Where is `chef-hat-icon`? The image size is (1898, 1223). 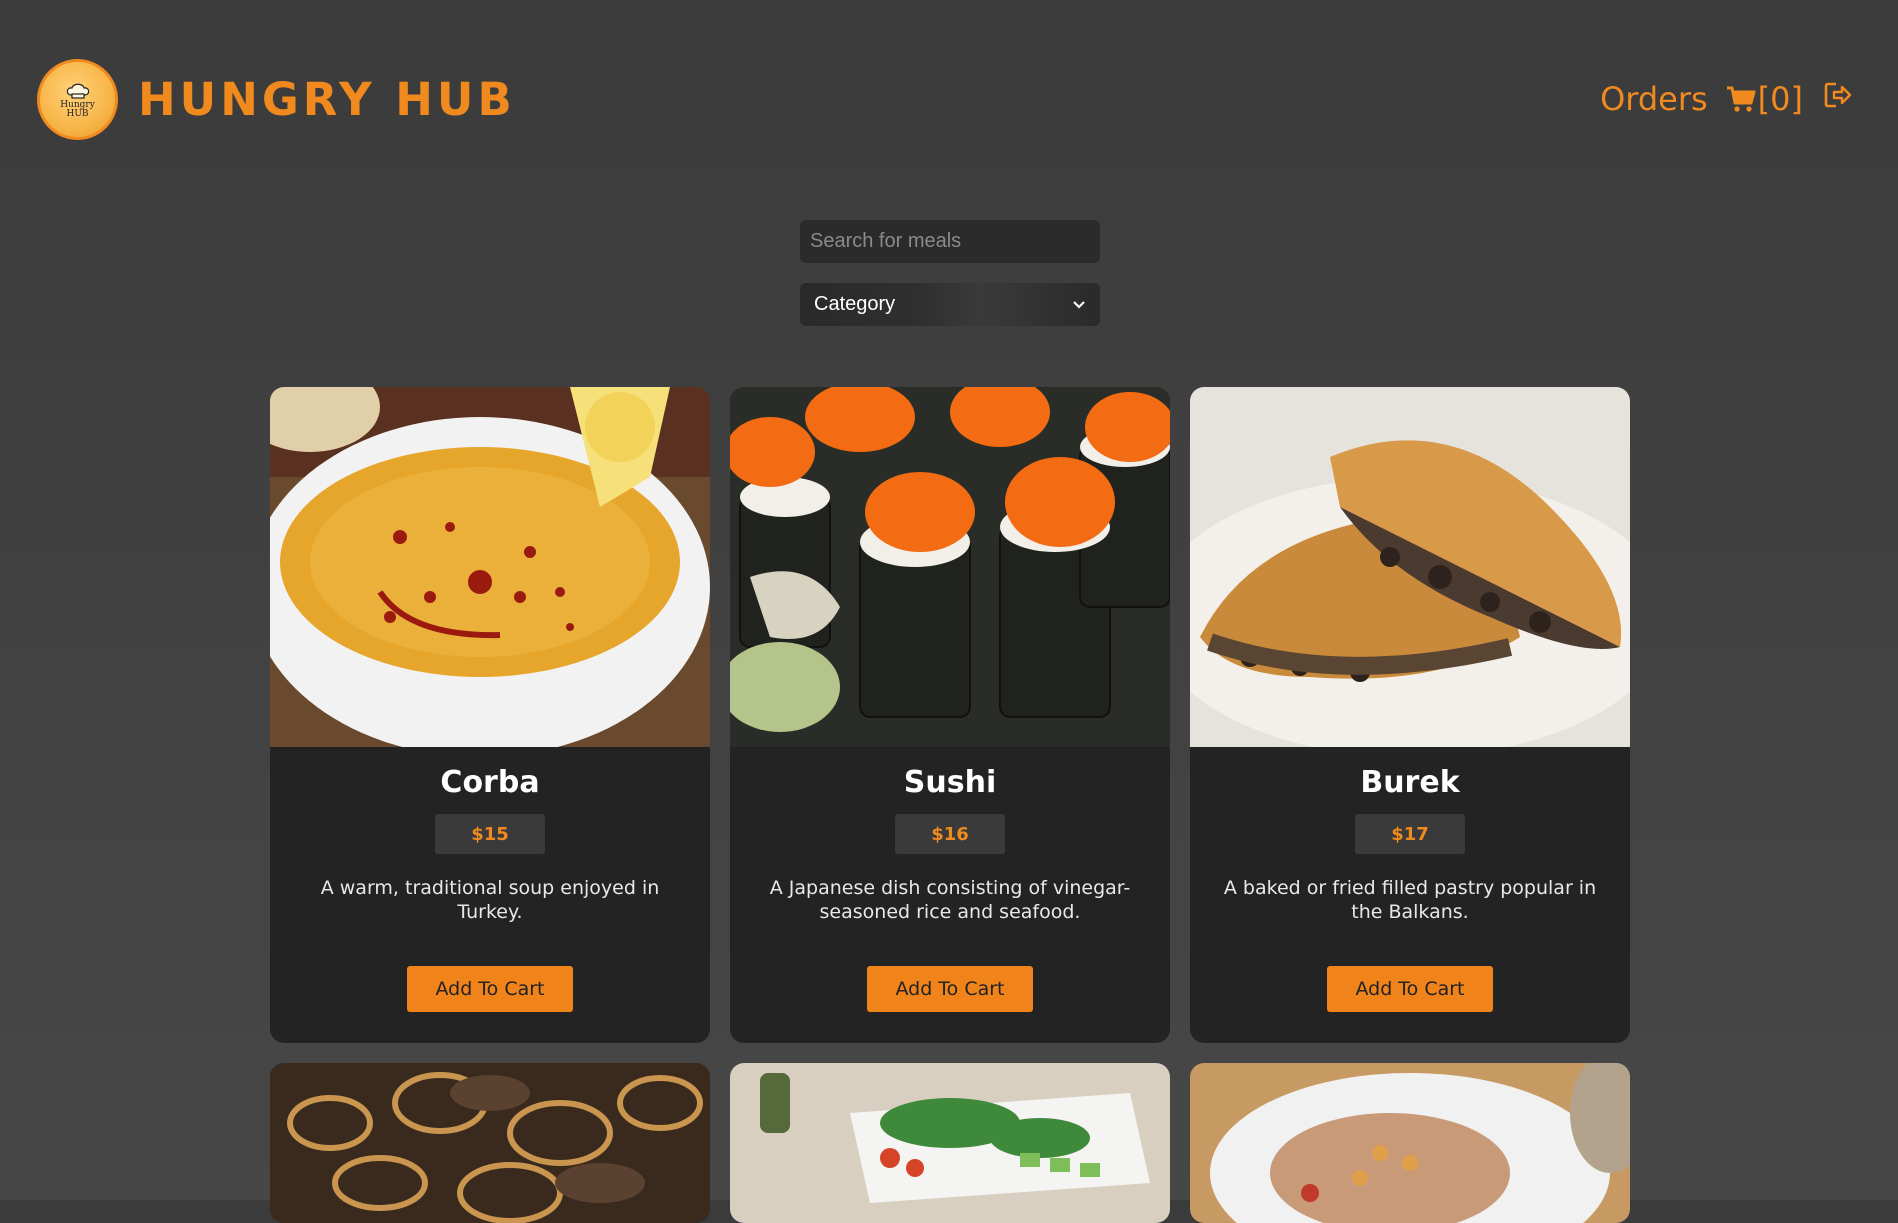
chef-hat-icon is located at coordinates (77, 91).